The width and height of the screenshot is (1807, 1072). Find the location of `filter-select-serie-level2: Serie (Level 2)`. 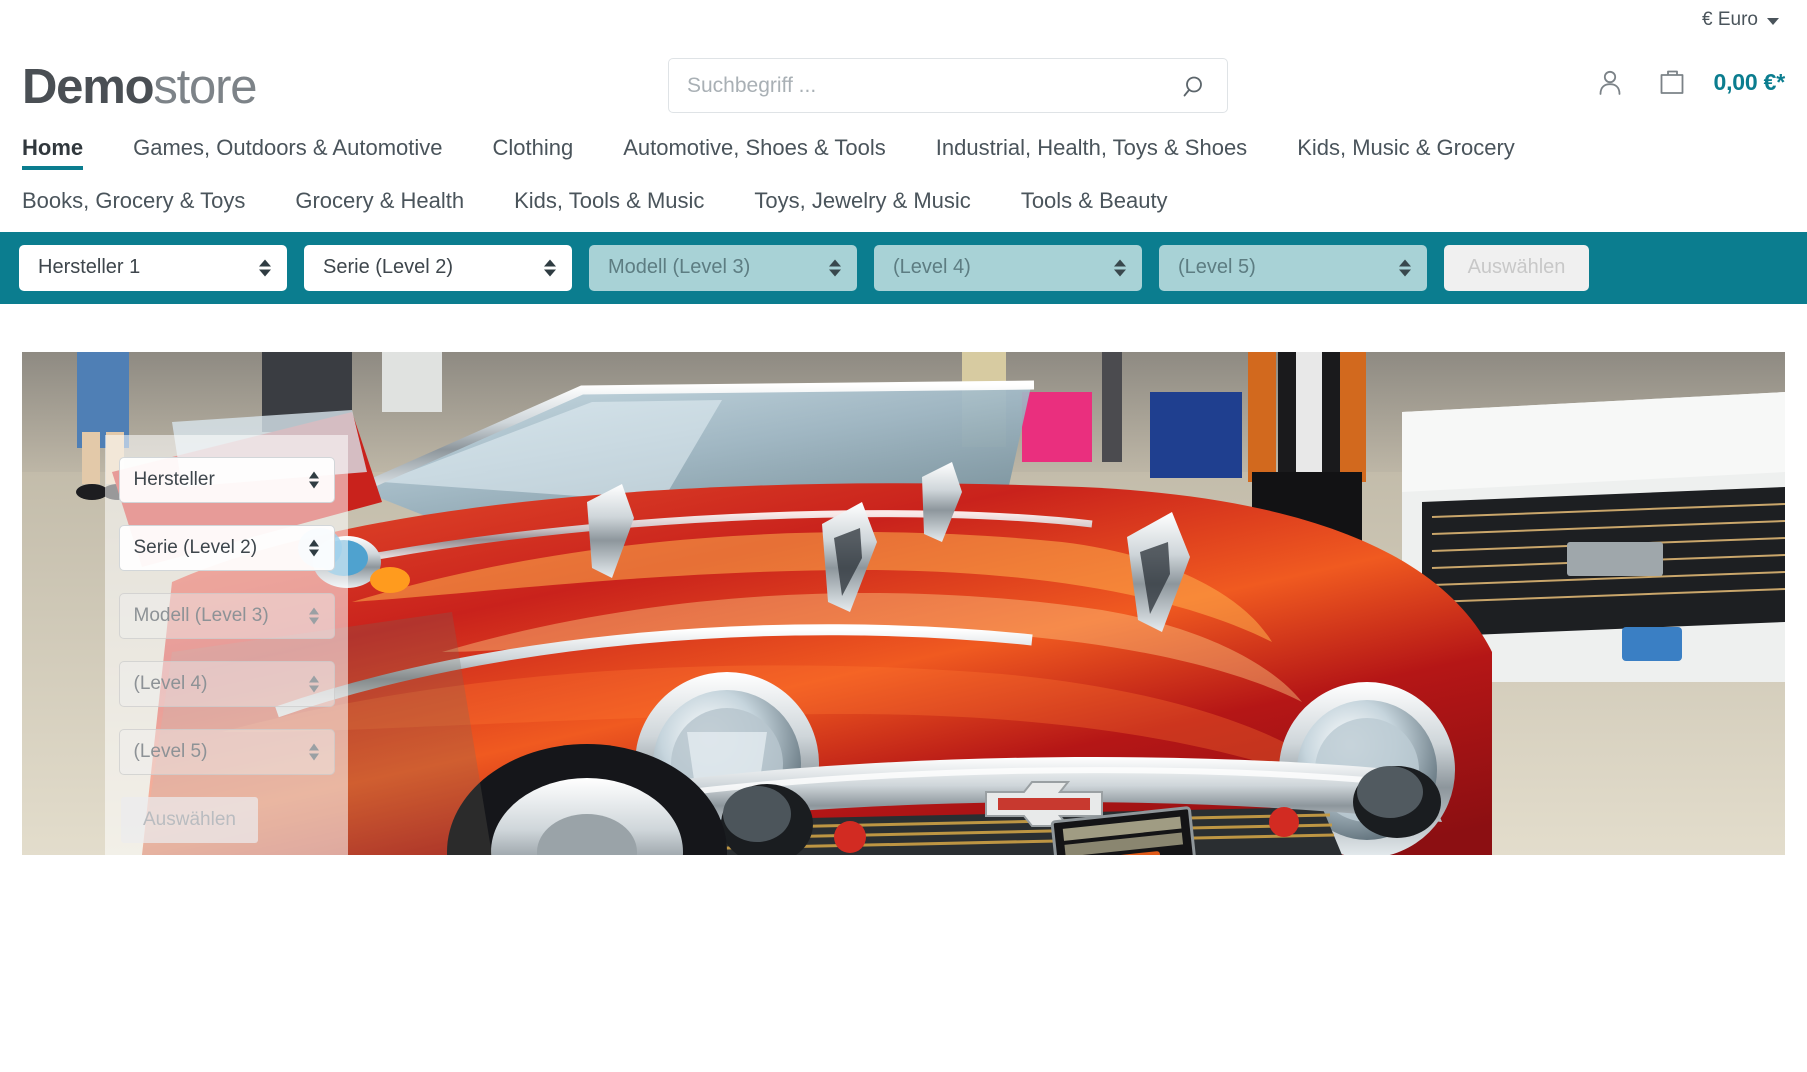

filter-select-serie-level2: Serie (Level 2) is located at coordinates (438, 267).